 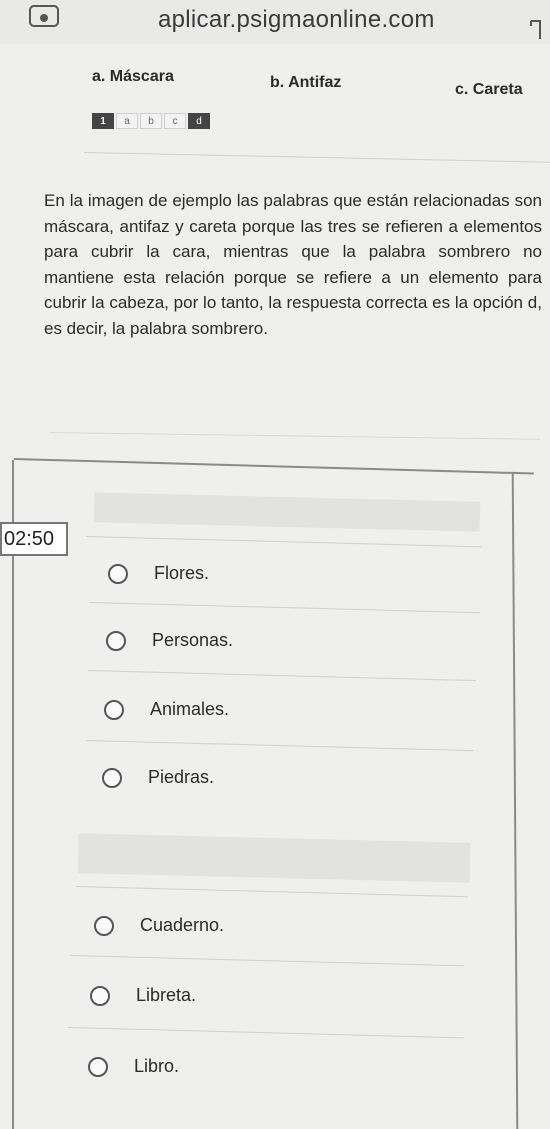 What do you see at coordinates (13, 794) in the screenshot?
I see `question-card-border-left` at bounding box center [13, 794].